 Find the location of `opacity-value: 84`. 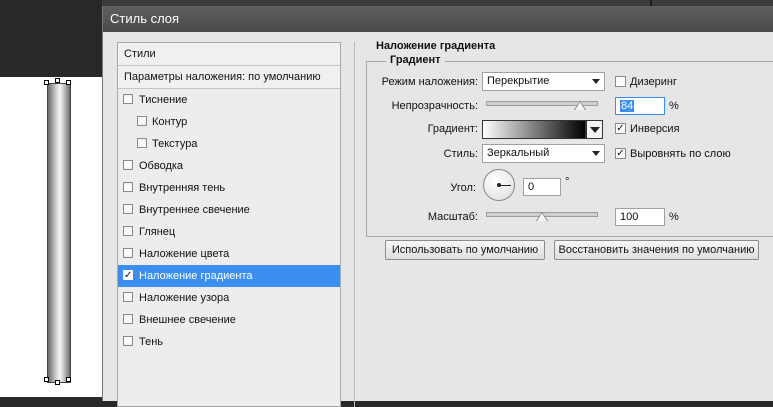

opacity-value: 84 is located at coordinates (627, 106).